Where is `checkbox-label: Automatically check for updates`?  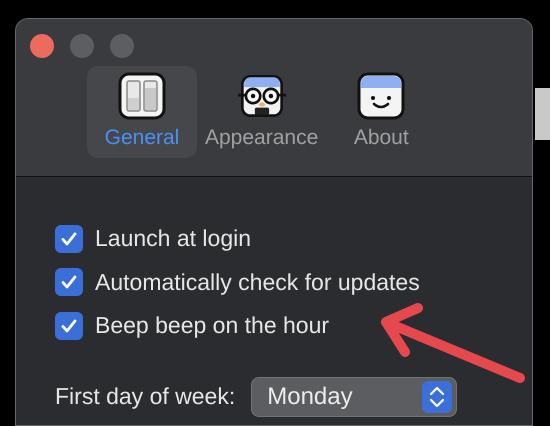 checkbox-label: Automatically check for updates is located at coordinates (257, 282).